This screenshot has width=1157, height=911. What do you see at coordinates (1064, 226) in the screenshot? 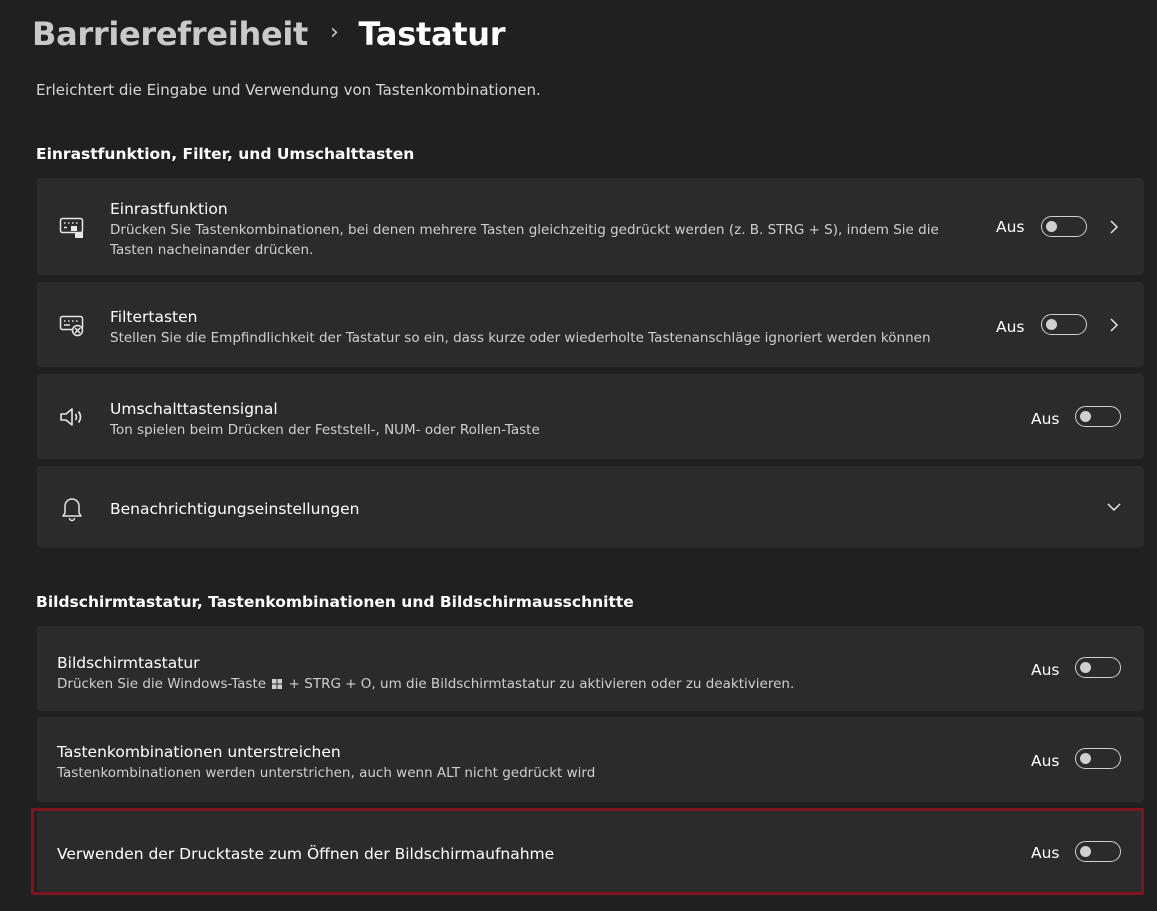
I see `sticky-keys-toggle` at bounding box center [1064, 226].